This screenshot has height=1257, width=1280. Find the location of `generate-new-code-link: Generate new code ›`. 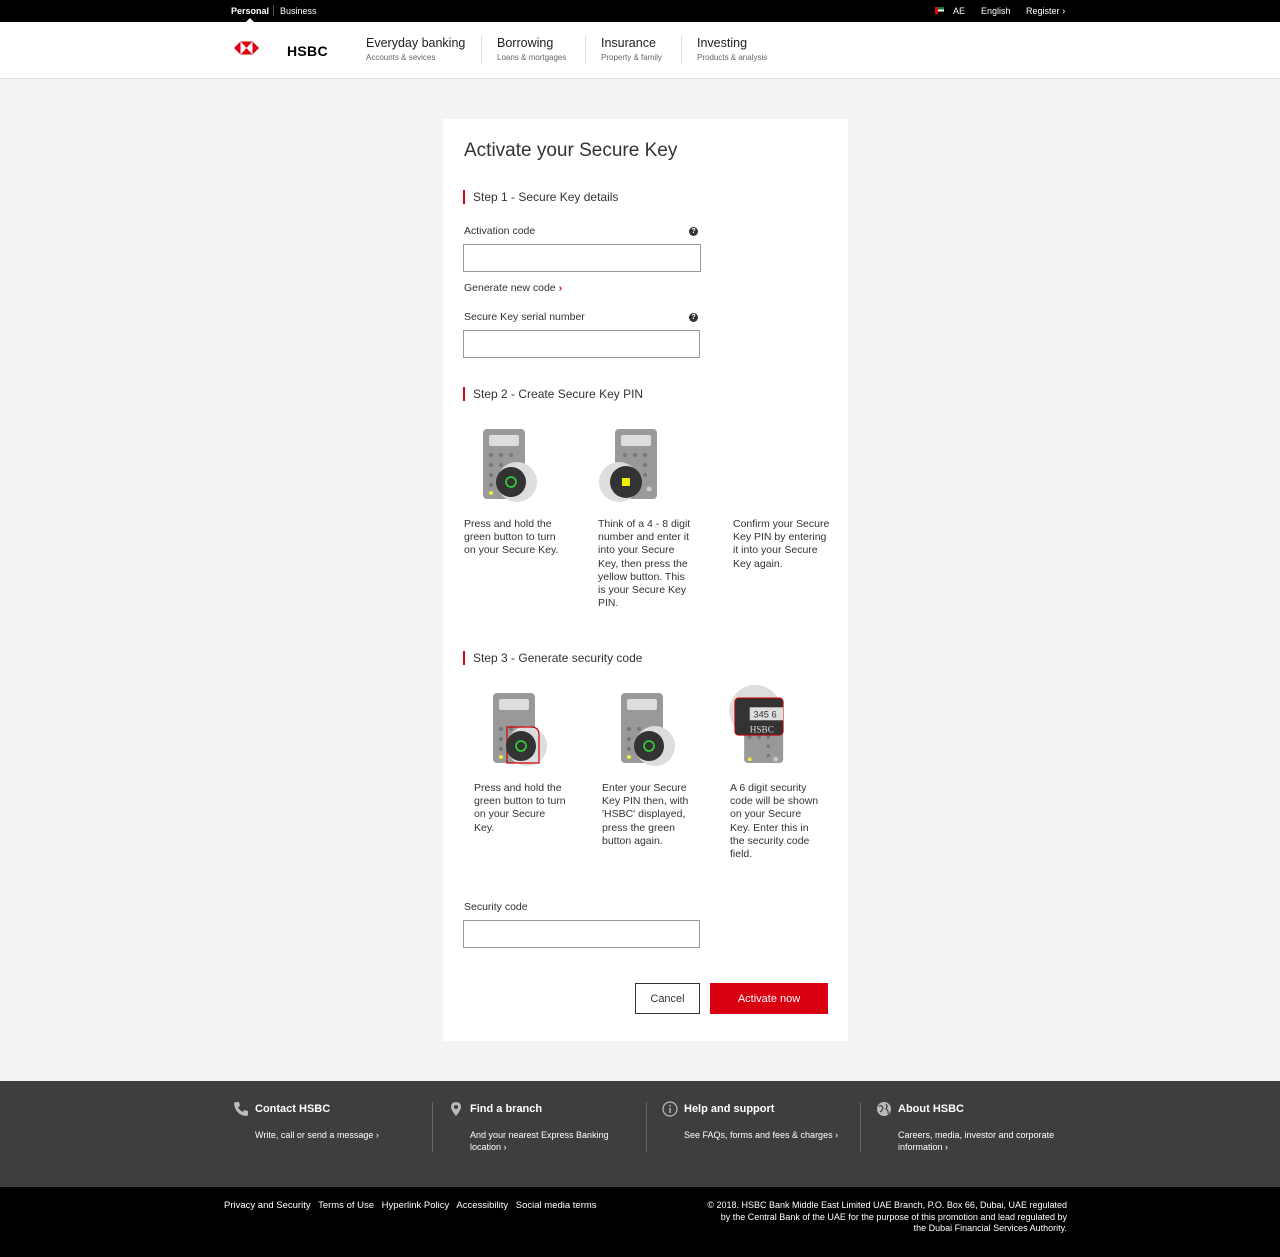

generate-new-code-link: Generate new code › is located at coordinates (513, 288).